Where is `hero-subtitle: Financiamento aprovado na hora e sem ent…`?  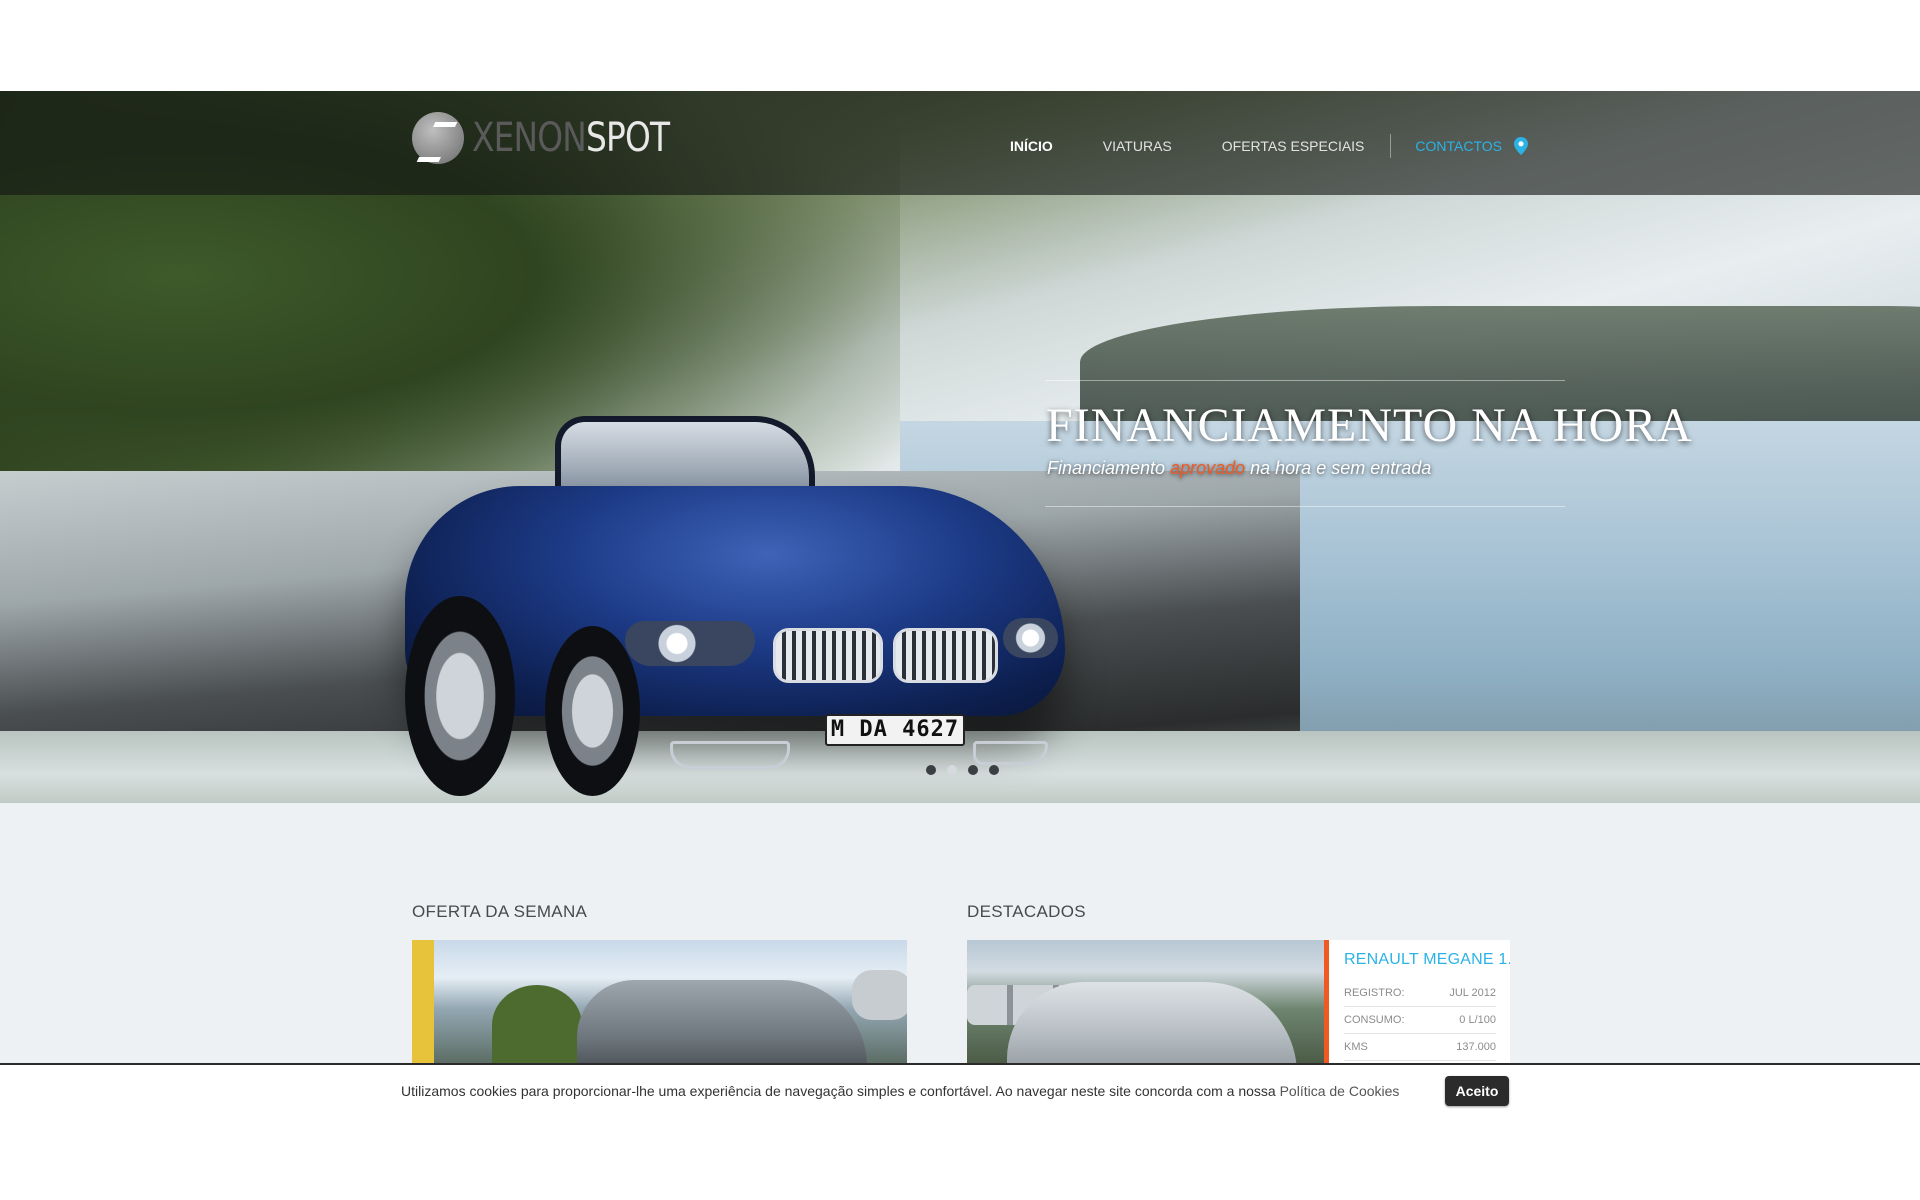 hero-subtitle: Financiamento aprovado na hora e sem ent… is located at coordinates (1239, 468).